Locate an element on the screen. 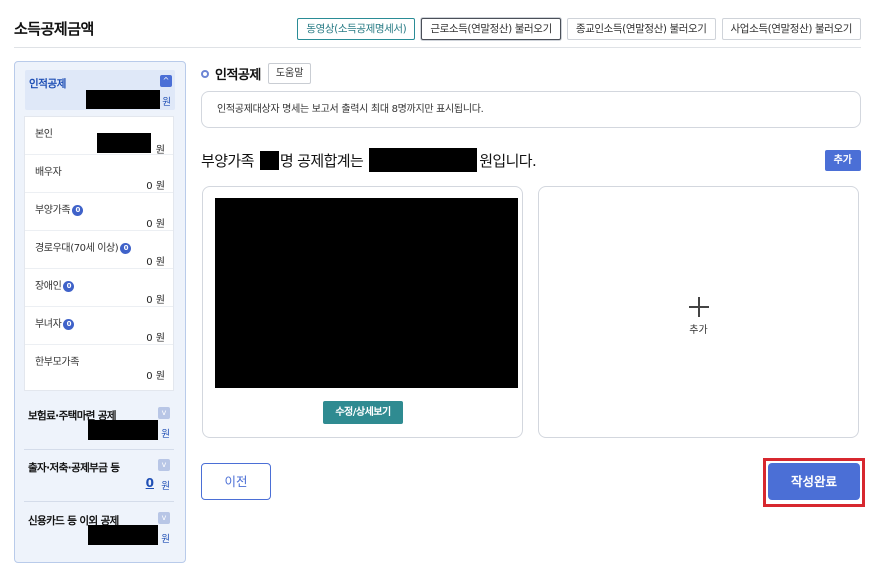 This screenshot has width=887, height=571. complete-button: 작성완료 is located at coordinates (814, 481).